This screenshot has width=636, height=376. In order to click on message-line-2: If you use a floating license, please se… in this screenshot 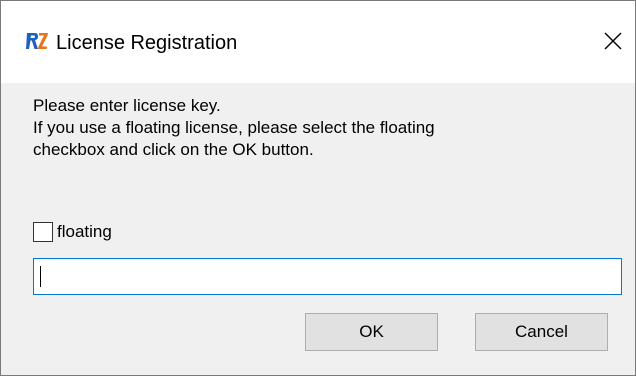, I will do `click(234, 127)`.